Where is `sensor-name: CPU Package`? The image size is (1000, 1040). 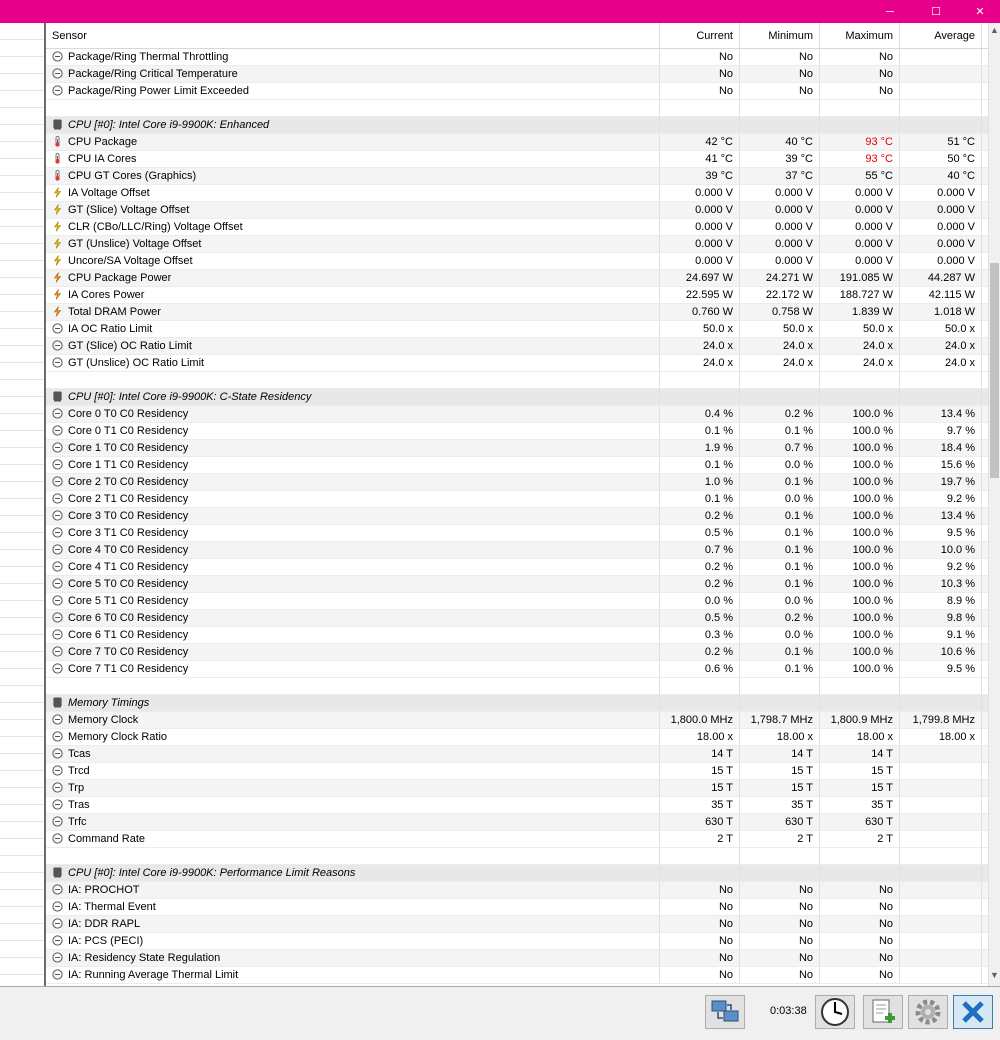 sensor-name: CPU Package is located at coordinates (103, 142).